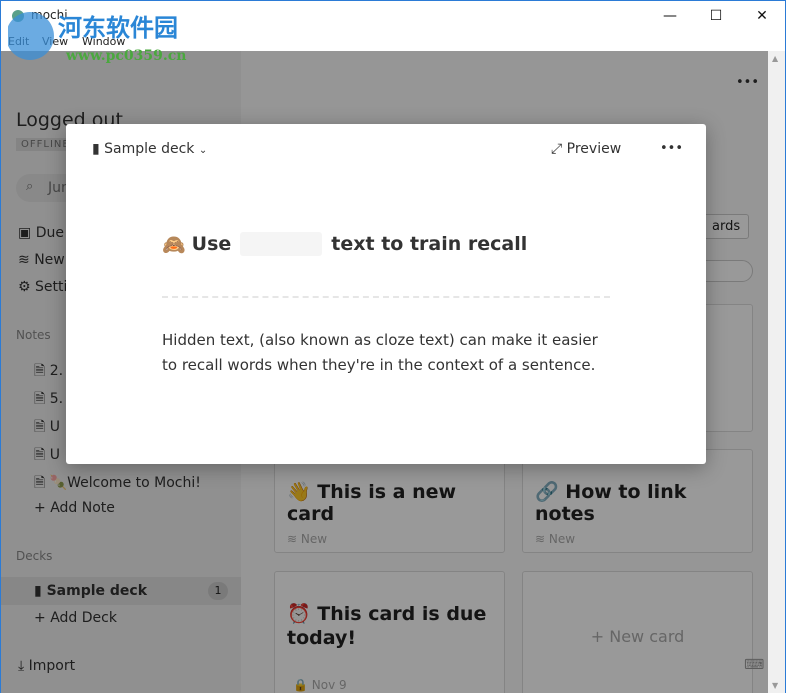 Image resolution: width=786 pixels, height=693 pixels. Describe the element at coordinates (393, 16) in the screenshot. I see `title-bar: mochi — ☐ ✕` at that location.